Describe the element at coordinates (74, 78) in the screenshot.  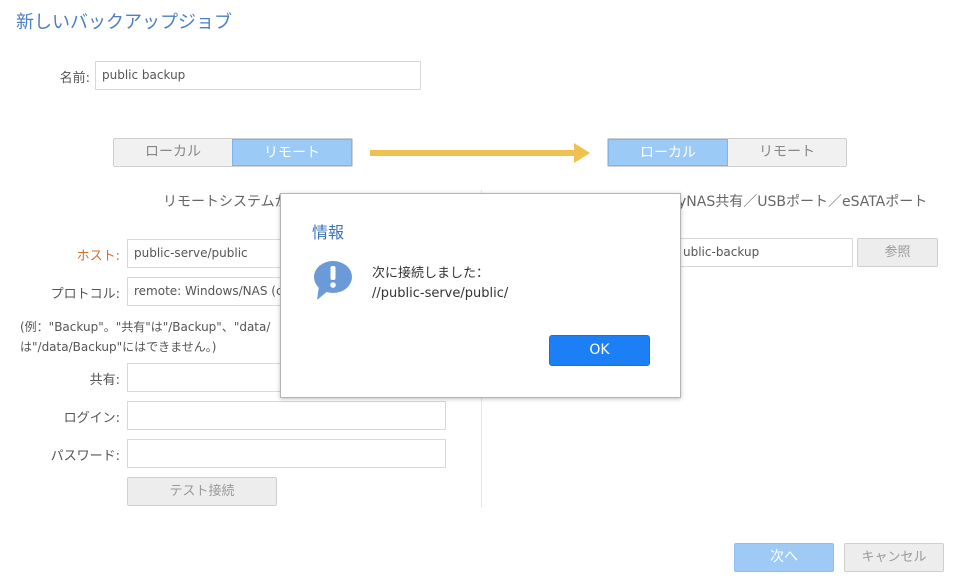
I see `name-label: 名前:` at that location.